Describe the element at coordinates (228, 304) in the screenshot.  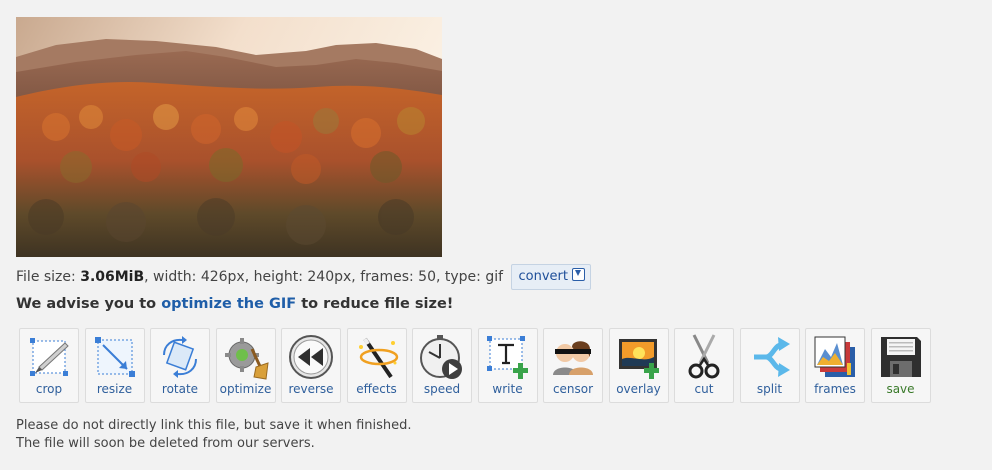
I see `optimize-gif-link: optimize the GIF` at that location.